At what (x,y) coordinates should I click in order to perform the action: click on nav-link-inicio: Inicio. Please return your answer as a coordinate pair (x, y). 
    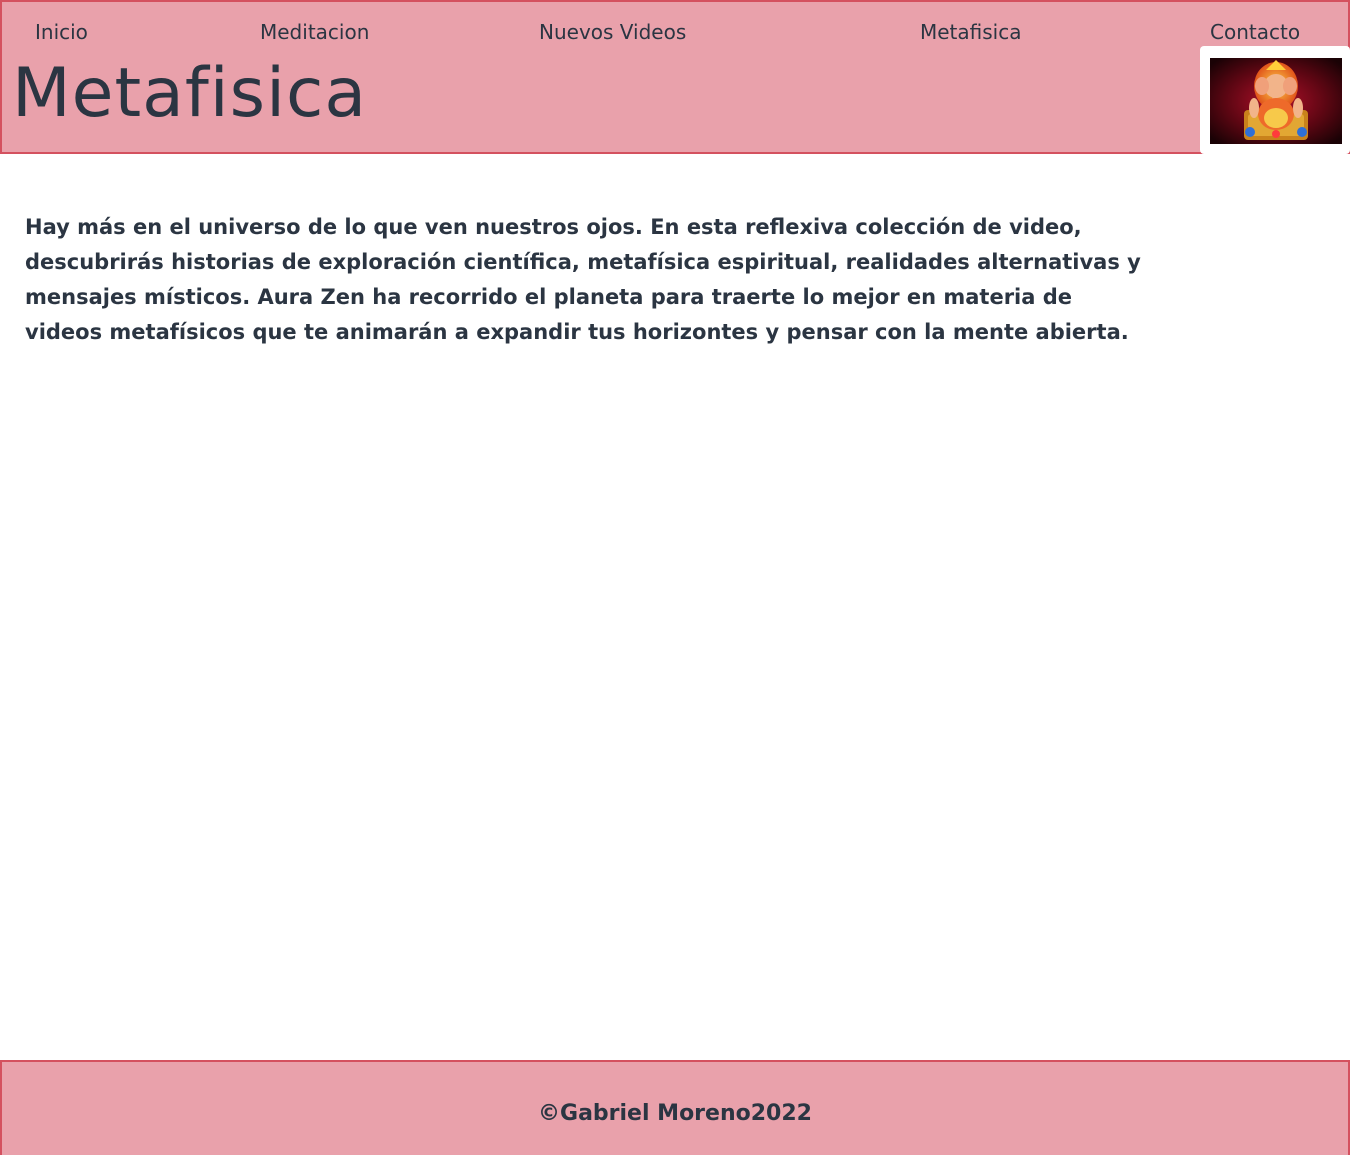
    Looking at the image, I should click on (61, 32).